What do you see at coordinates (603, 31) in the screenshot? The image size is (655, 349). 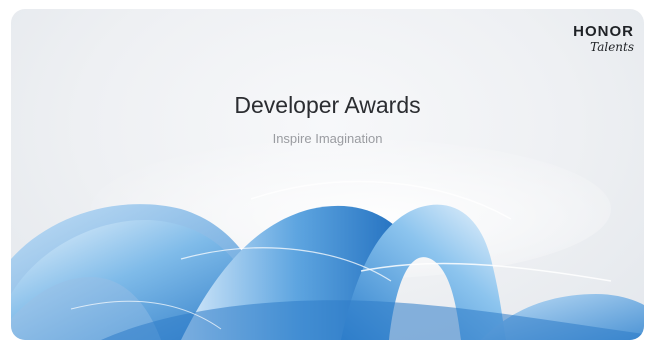 I see `brand-name: HONOR` at bounding box center [603, 31].